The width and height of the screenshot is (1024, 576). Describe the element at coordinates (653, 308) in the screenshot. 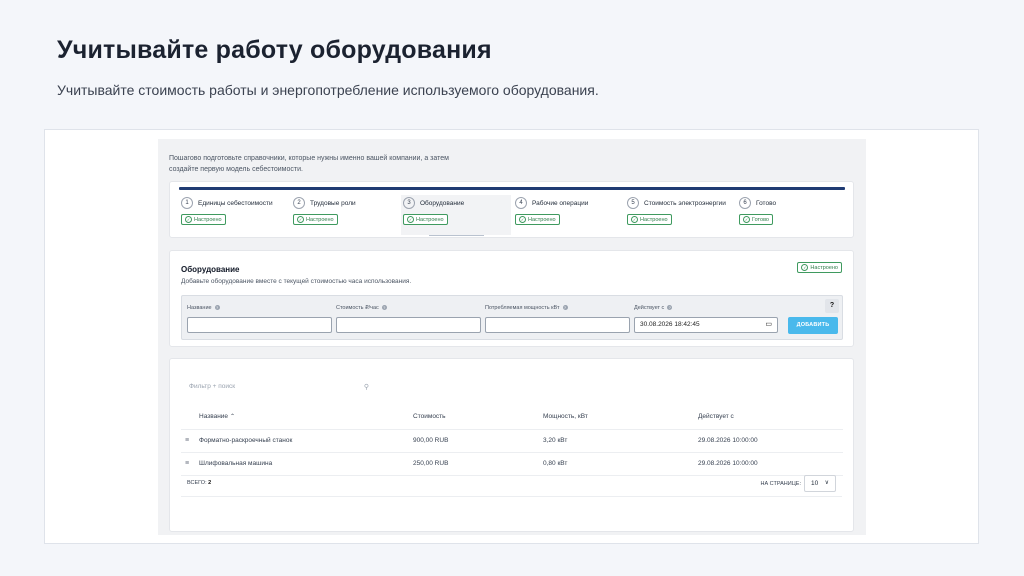

I see `valid-from-label: Действует с?` at that location.